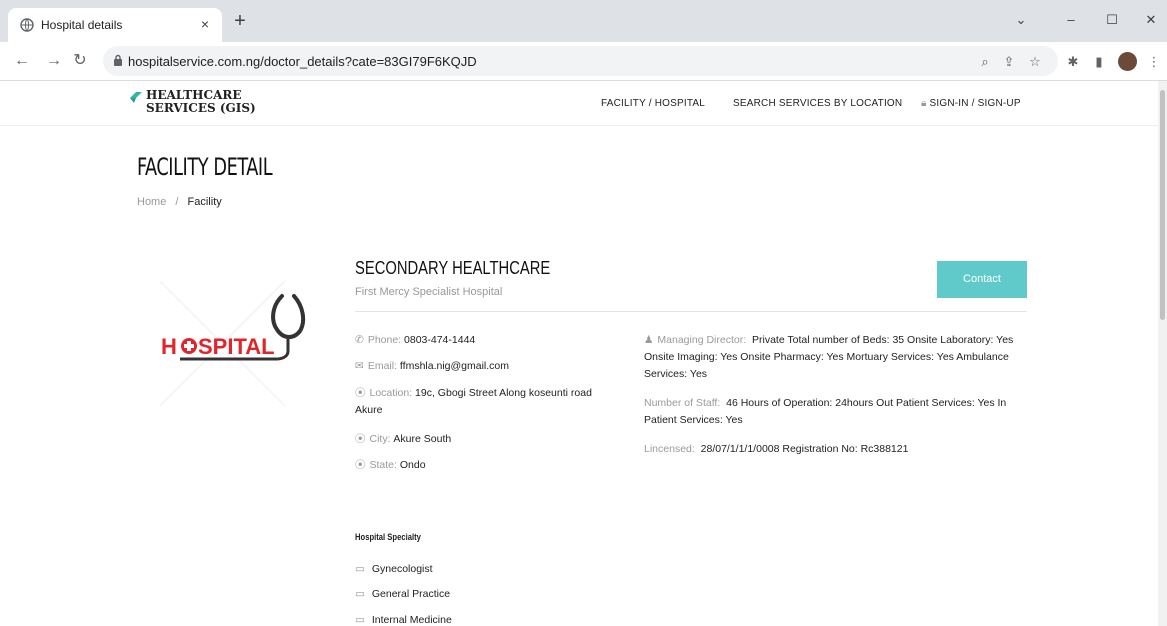  What do you see at coordinates (403, 594) in the screenshot?
I see `specialty-item: ▭ General Practice` at bounding box center [403, 594].